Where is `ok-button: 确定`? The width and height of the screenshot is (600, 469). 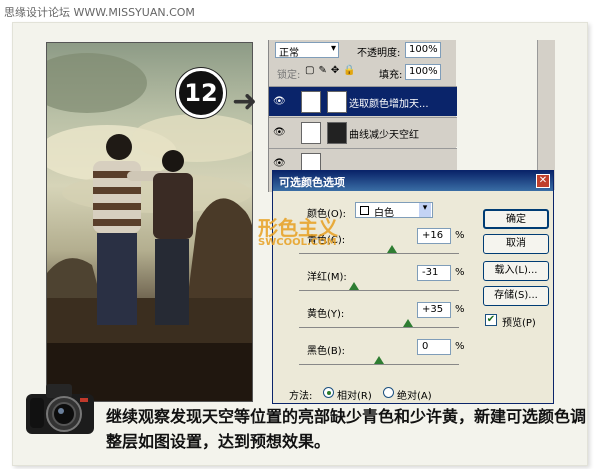
ok-button: 确定 is located at coordinates (516, 219).